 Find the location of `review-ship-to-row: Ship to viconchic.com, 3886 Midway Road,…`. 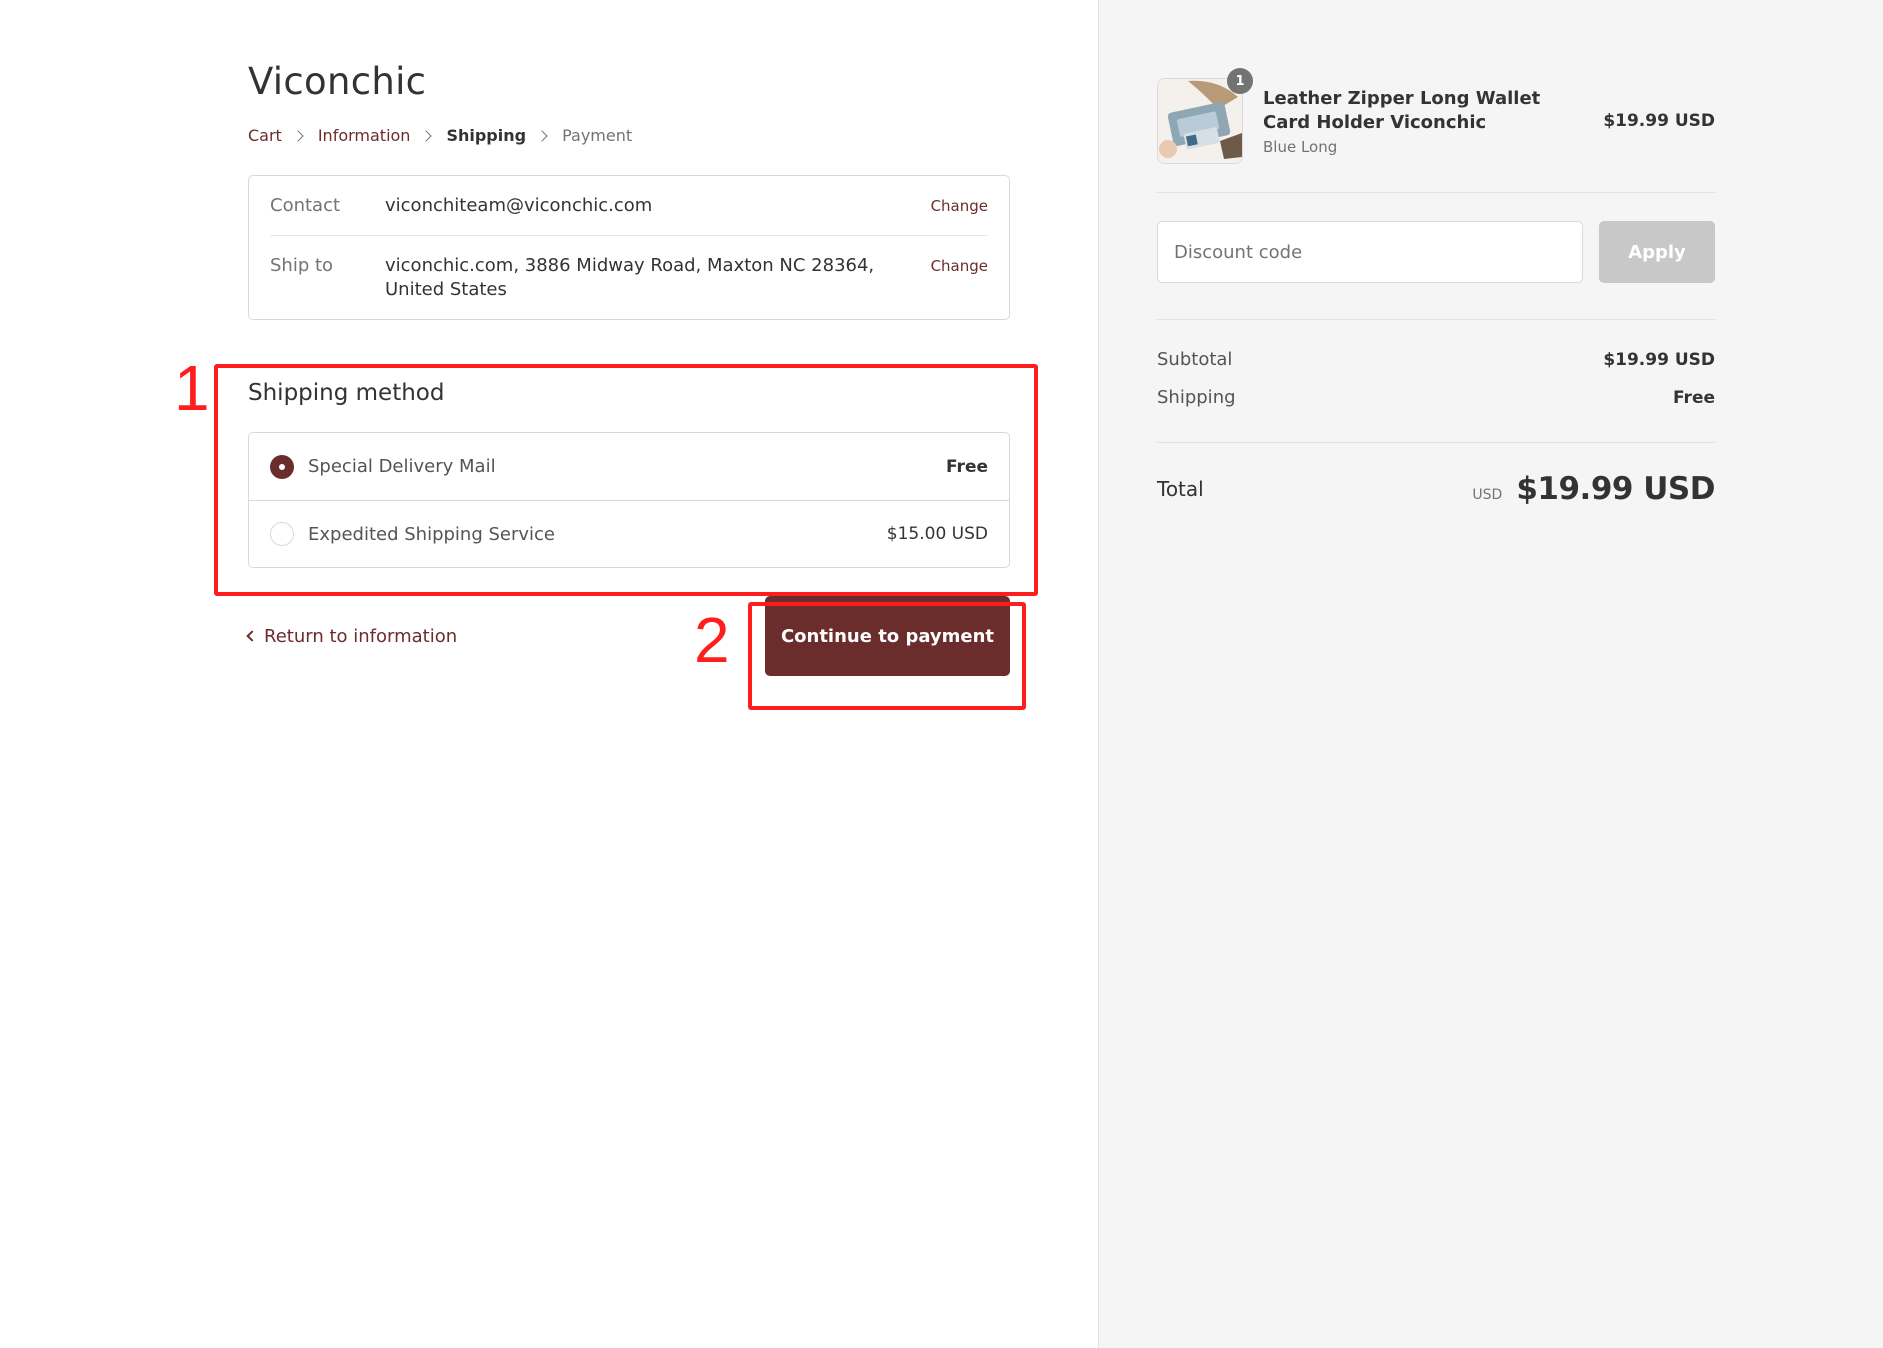

review-ship-to-row: Ship to viconchic.com, 3886 Midway Road,… is located at coordinates (629, 277).